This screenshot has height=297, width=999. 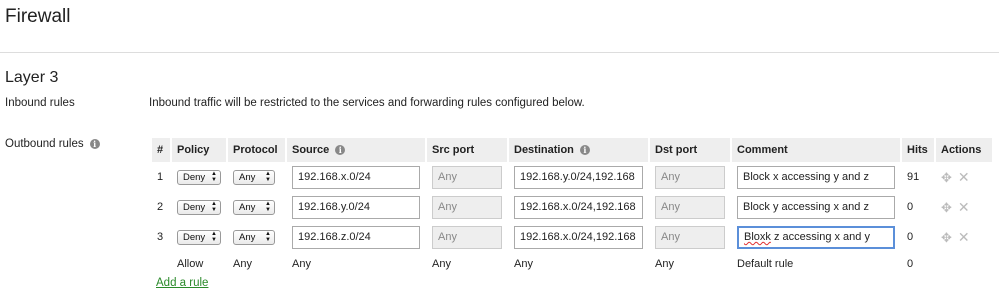 I want to click on header-divider, so click(x=499, y=52).